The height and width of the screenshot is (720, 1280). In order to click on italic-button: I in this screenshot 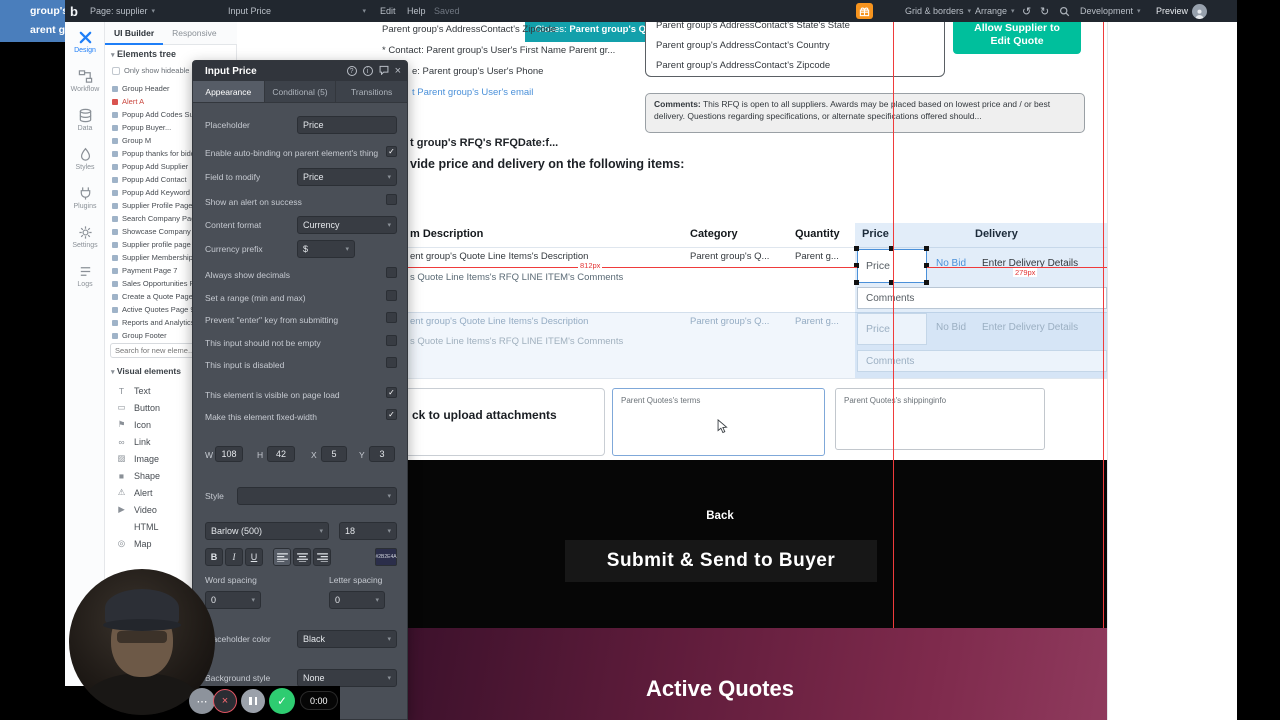, I will do `click(234, 557)`.